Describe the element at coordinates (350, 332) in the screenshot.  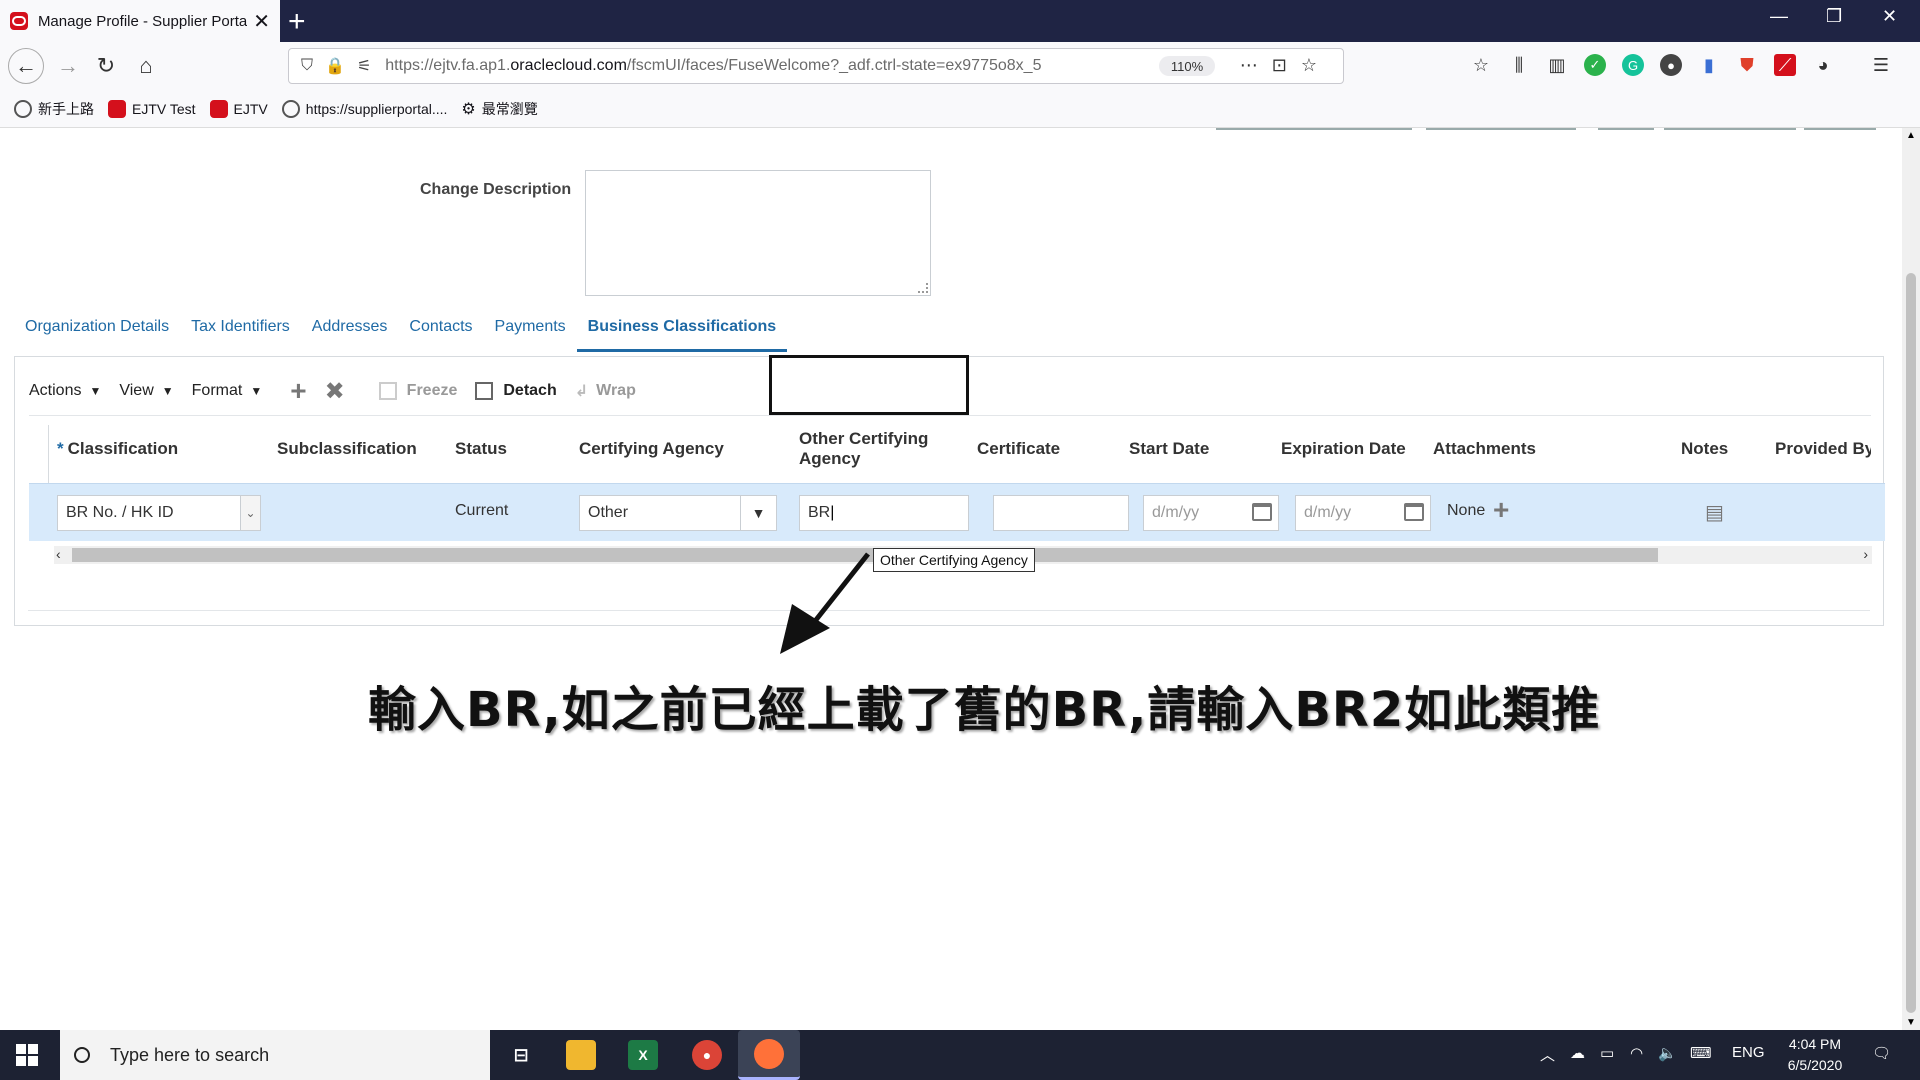
I see `tab-addresses: Addresses` at that location.